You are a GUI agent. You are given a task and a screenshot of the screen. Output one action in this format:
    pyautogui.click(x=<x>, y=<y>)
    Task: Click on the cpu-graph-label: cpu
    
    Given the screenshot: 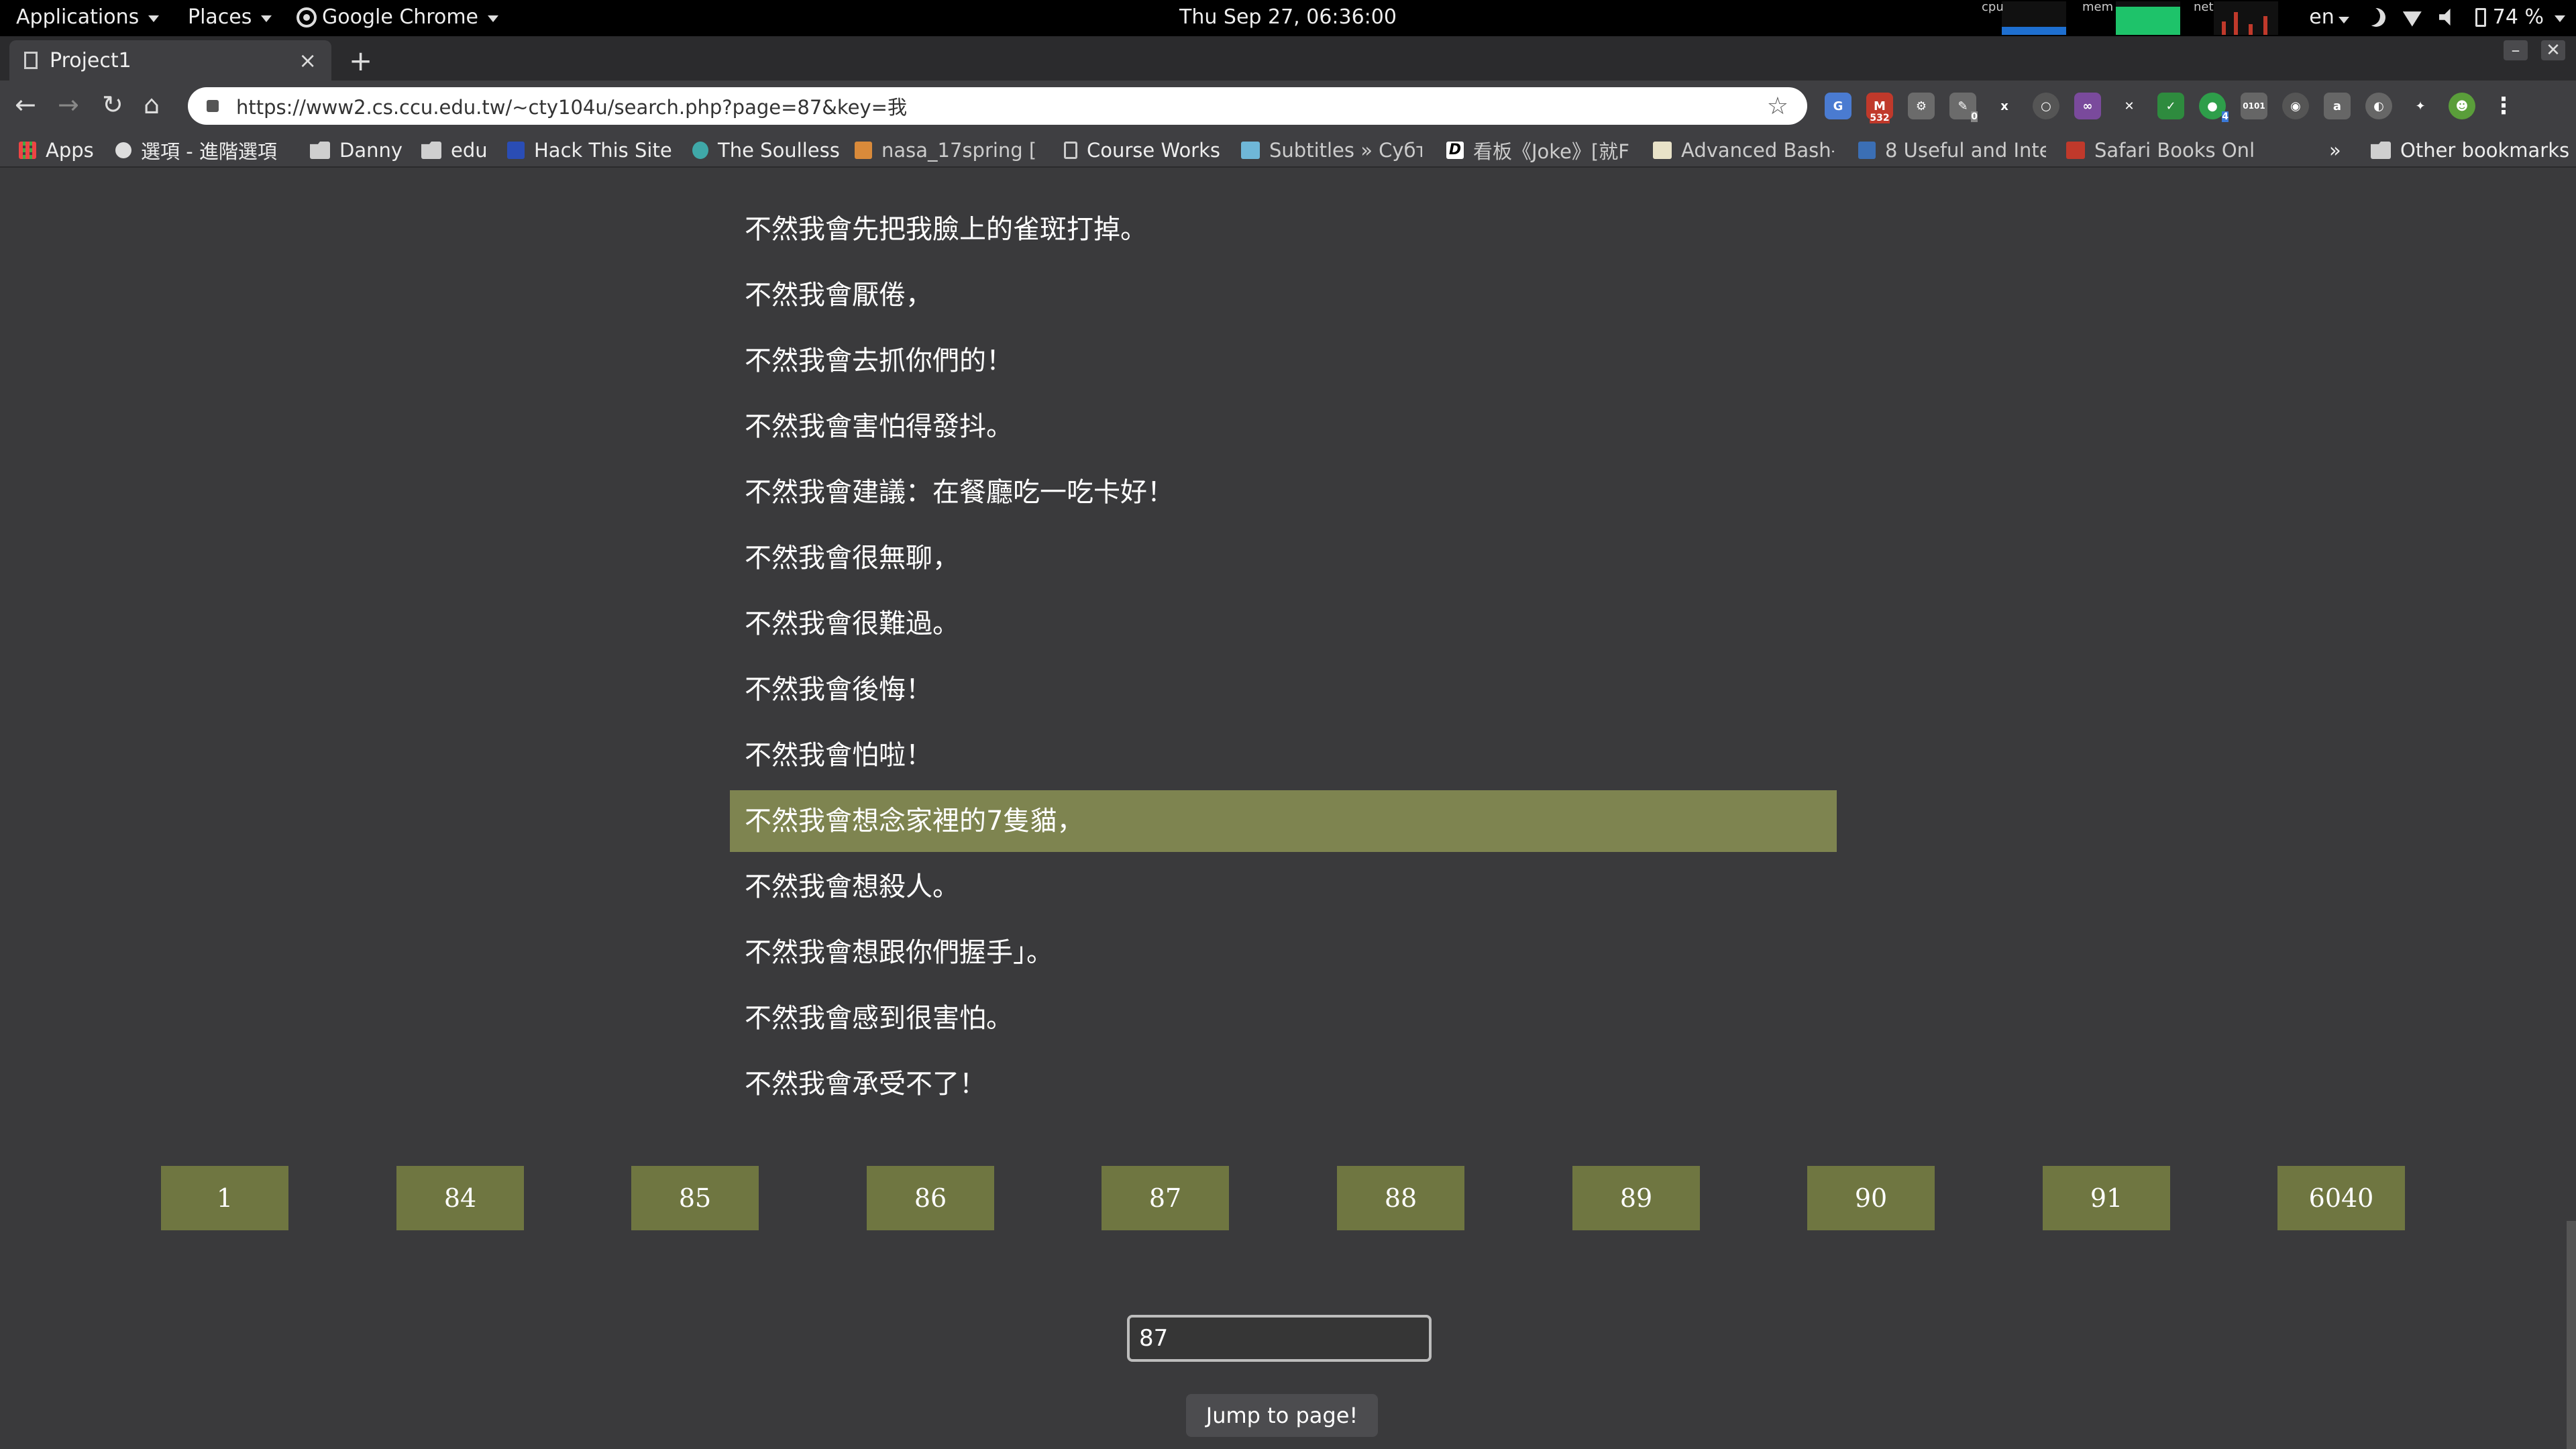 What is the action you would take?
    pyautogui.click(x=1993, y=7)
    